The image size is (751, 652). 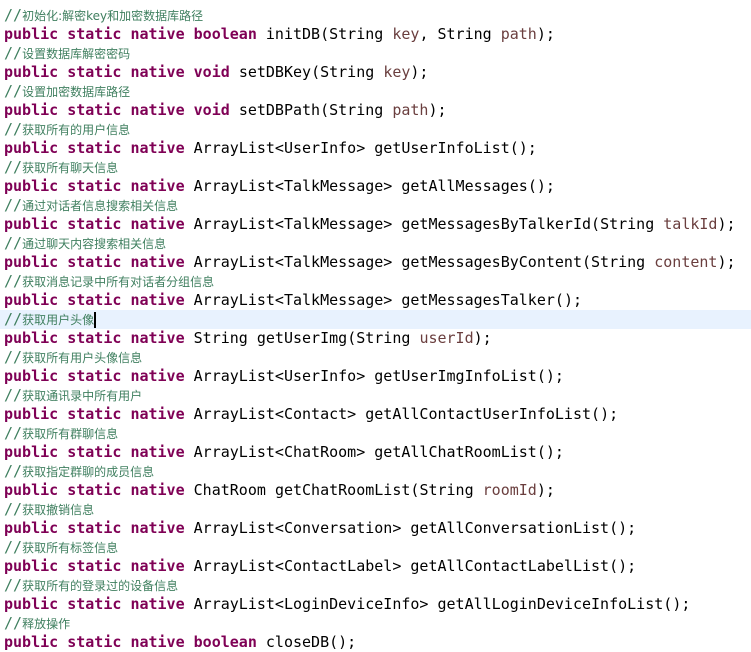 What do you see at coordinates (211, 72) in the screenshot?
I see `return-type: void` at bounding box center [211, 72].